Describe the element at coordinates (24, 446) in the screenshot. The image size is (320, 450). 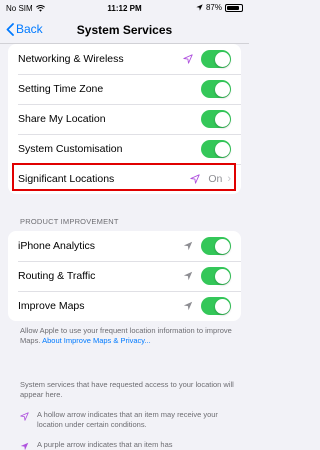
I see `purple-arrow-icon` at that location.